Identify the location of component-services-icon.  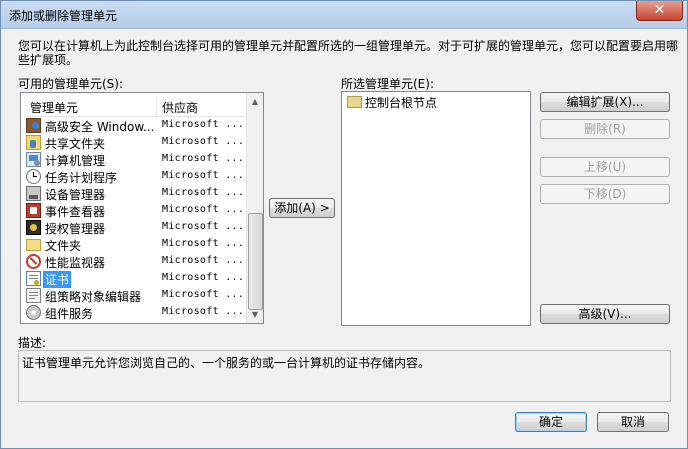
(33, 312).